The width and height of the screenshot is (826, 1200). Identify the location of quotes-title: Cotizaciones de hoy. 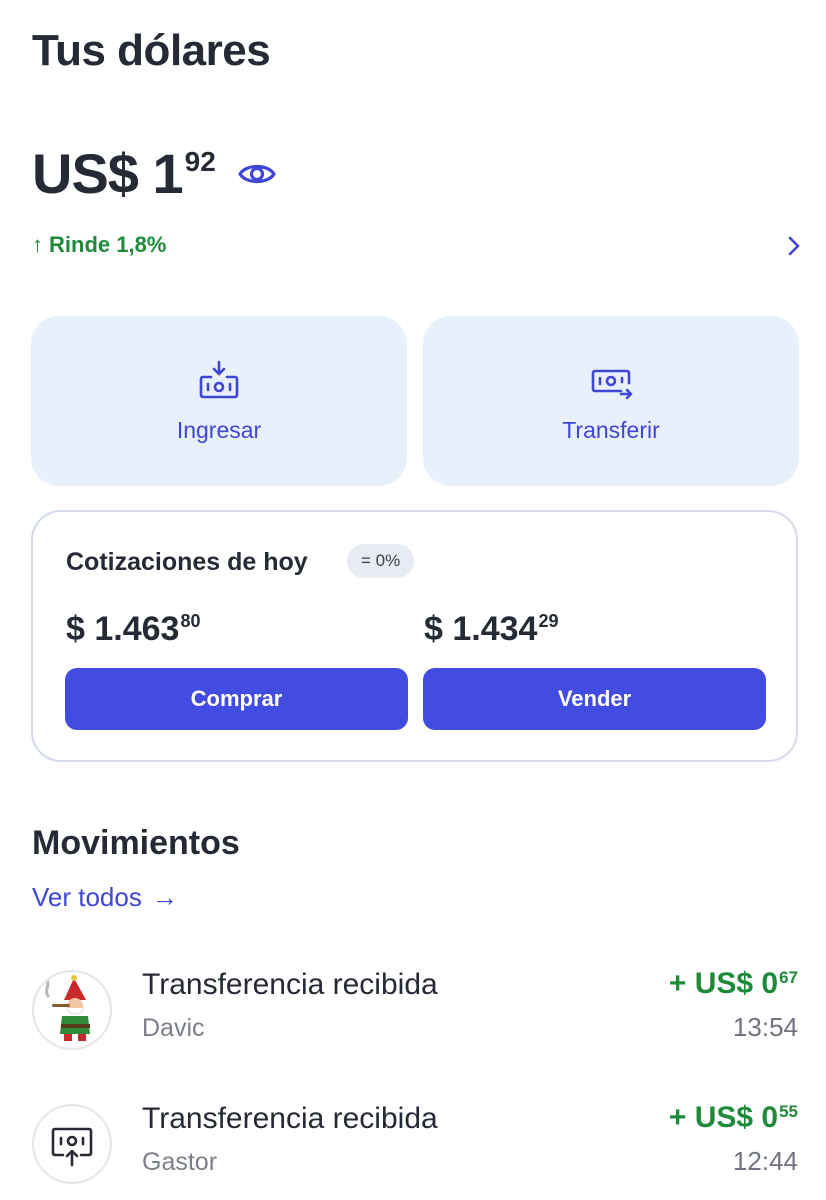
(187, 562).